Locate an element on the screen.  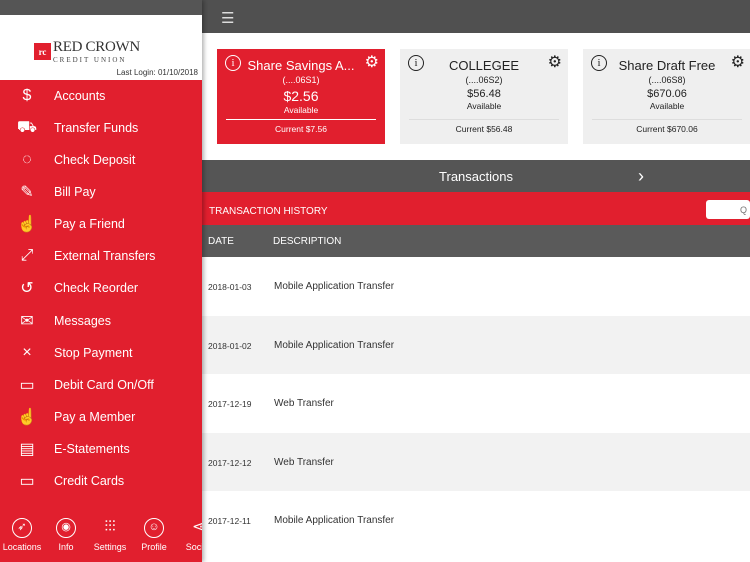
row-date: 2017-12-19 is located at coordinates (230, 404).